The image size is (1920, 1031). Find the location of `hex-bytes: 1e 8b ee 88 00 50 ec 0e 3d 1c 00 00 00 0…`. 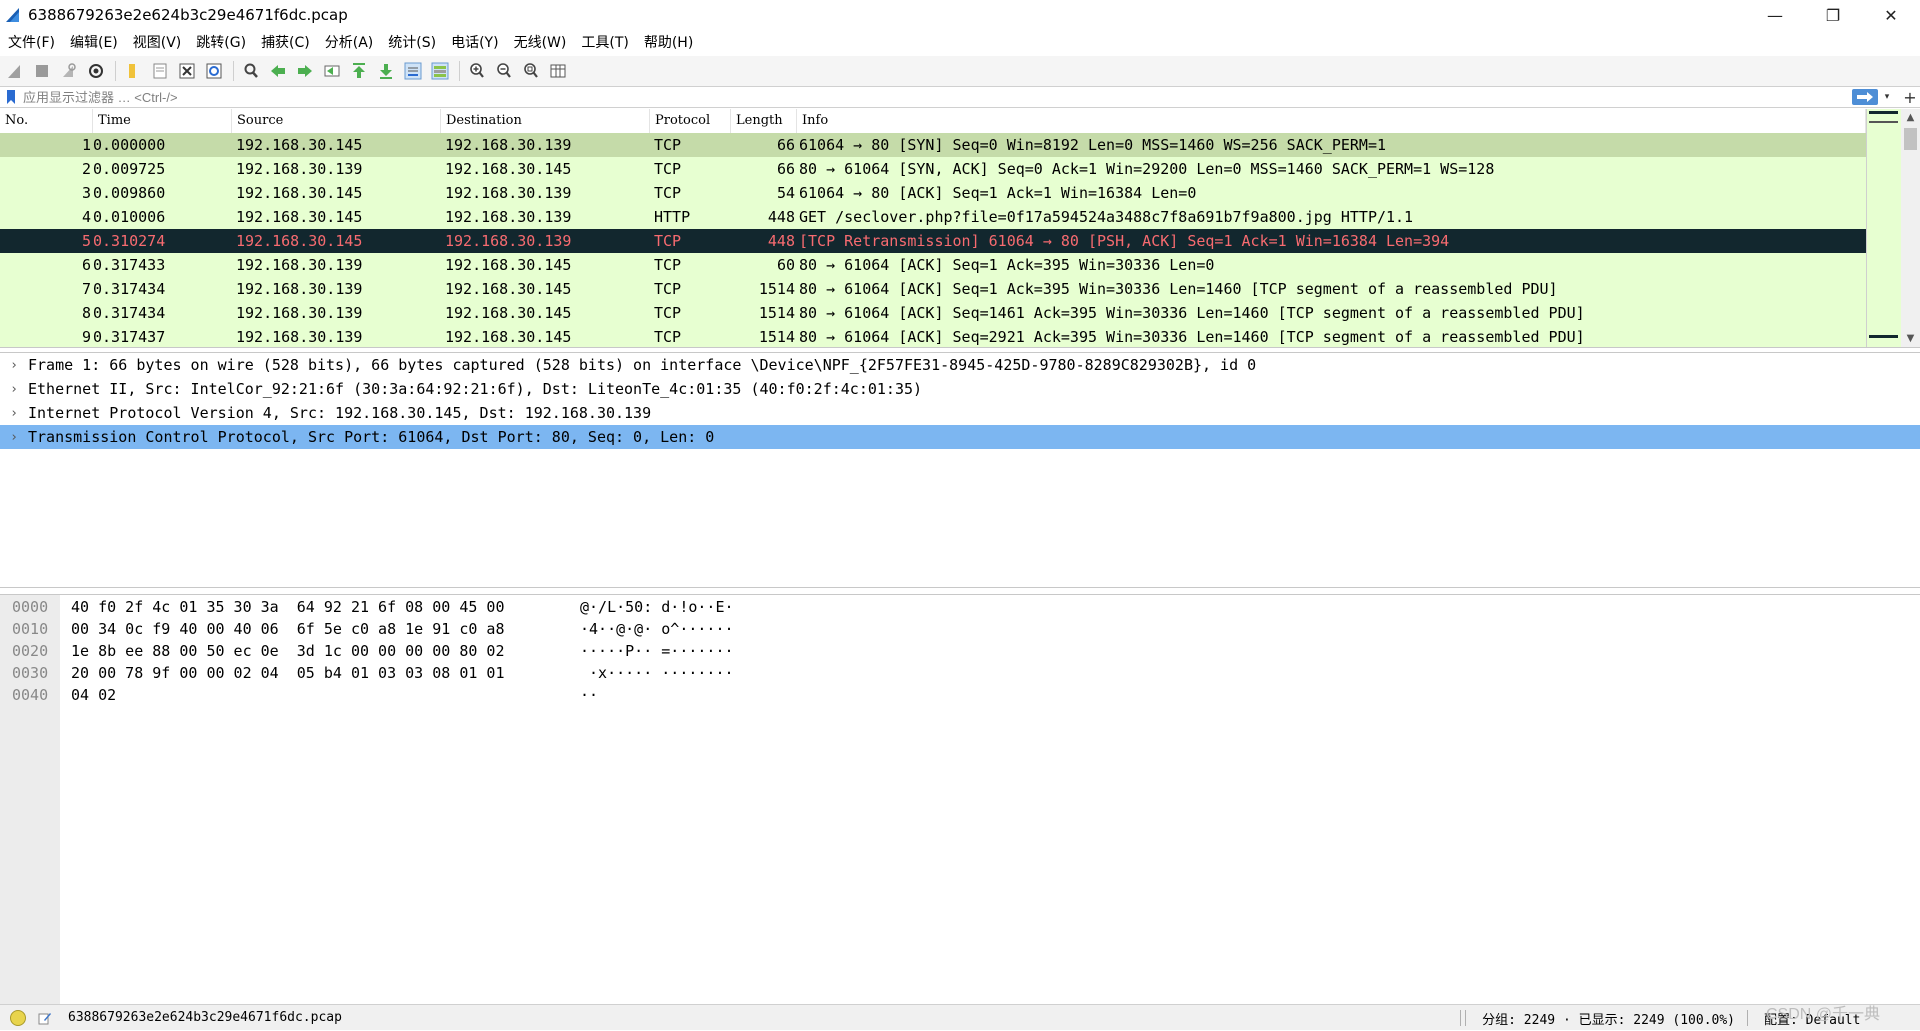

hex-bytes: 1e 8b ee 88 00 50 ec 0e 3d 1c 00 00 00 0… is located at coordinates (288, 651).